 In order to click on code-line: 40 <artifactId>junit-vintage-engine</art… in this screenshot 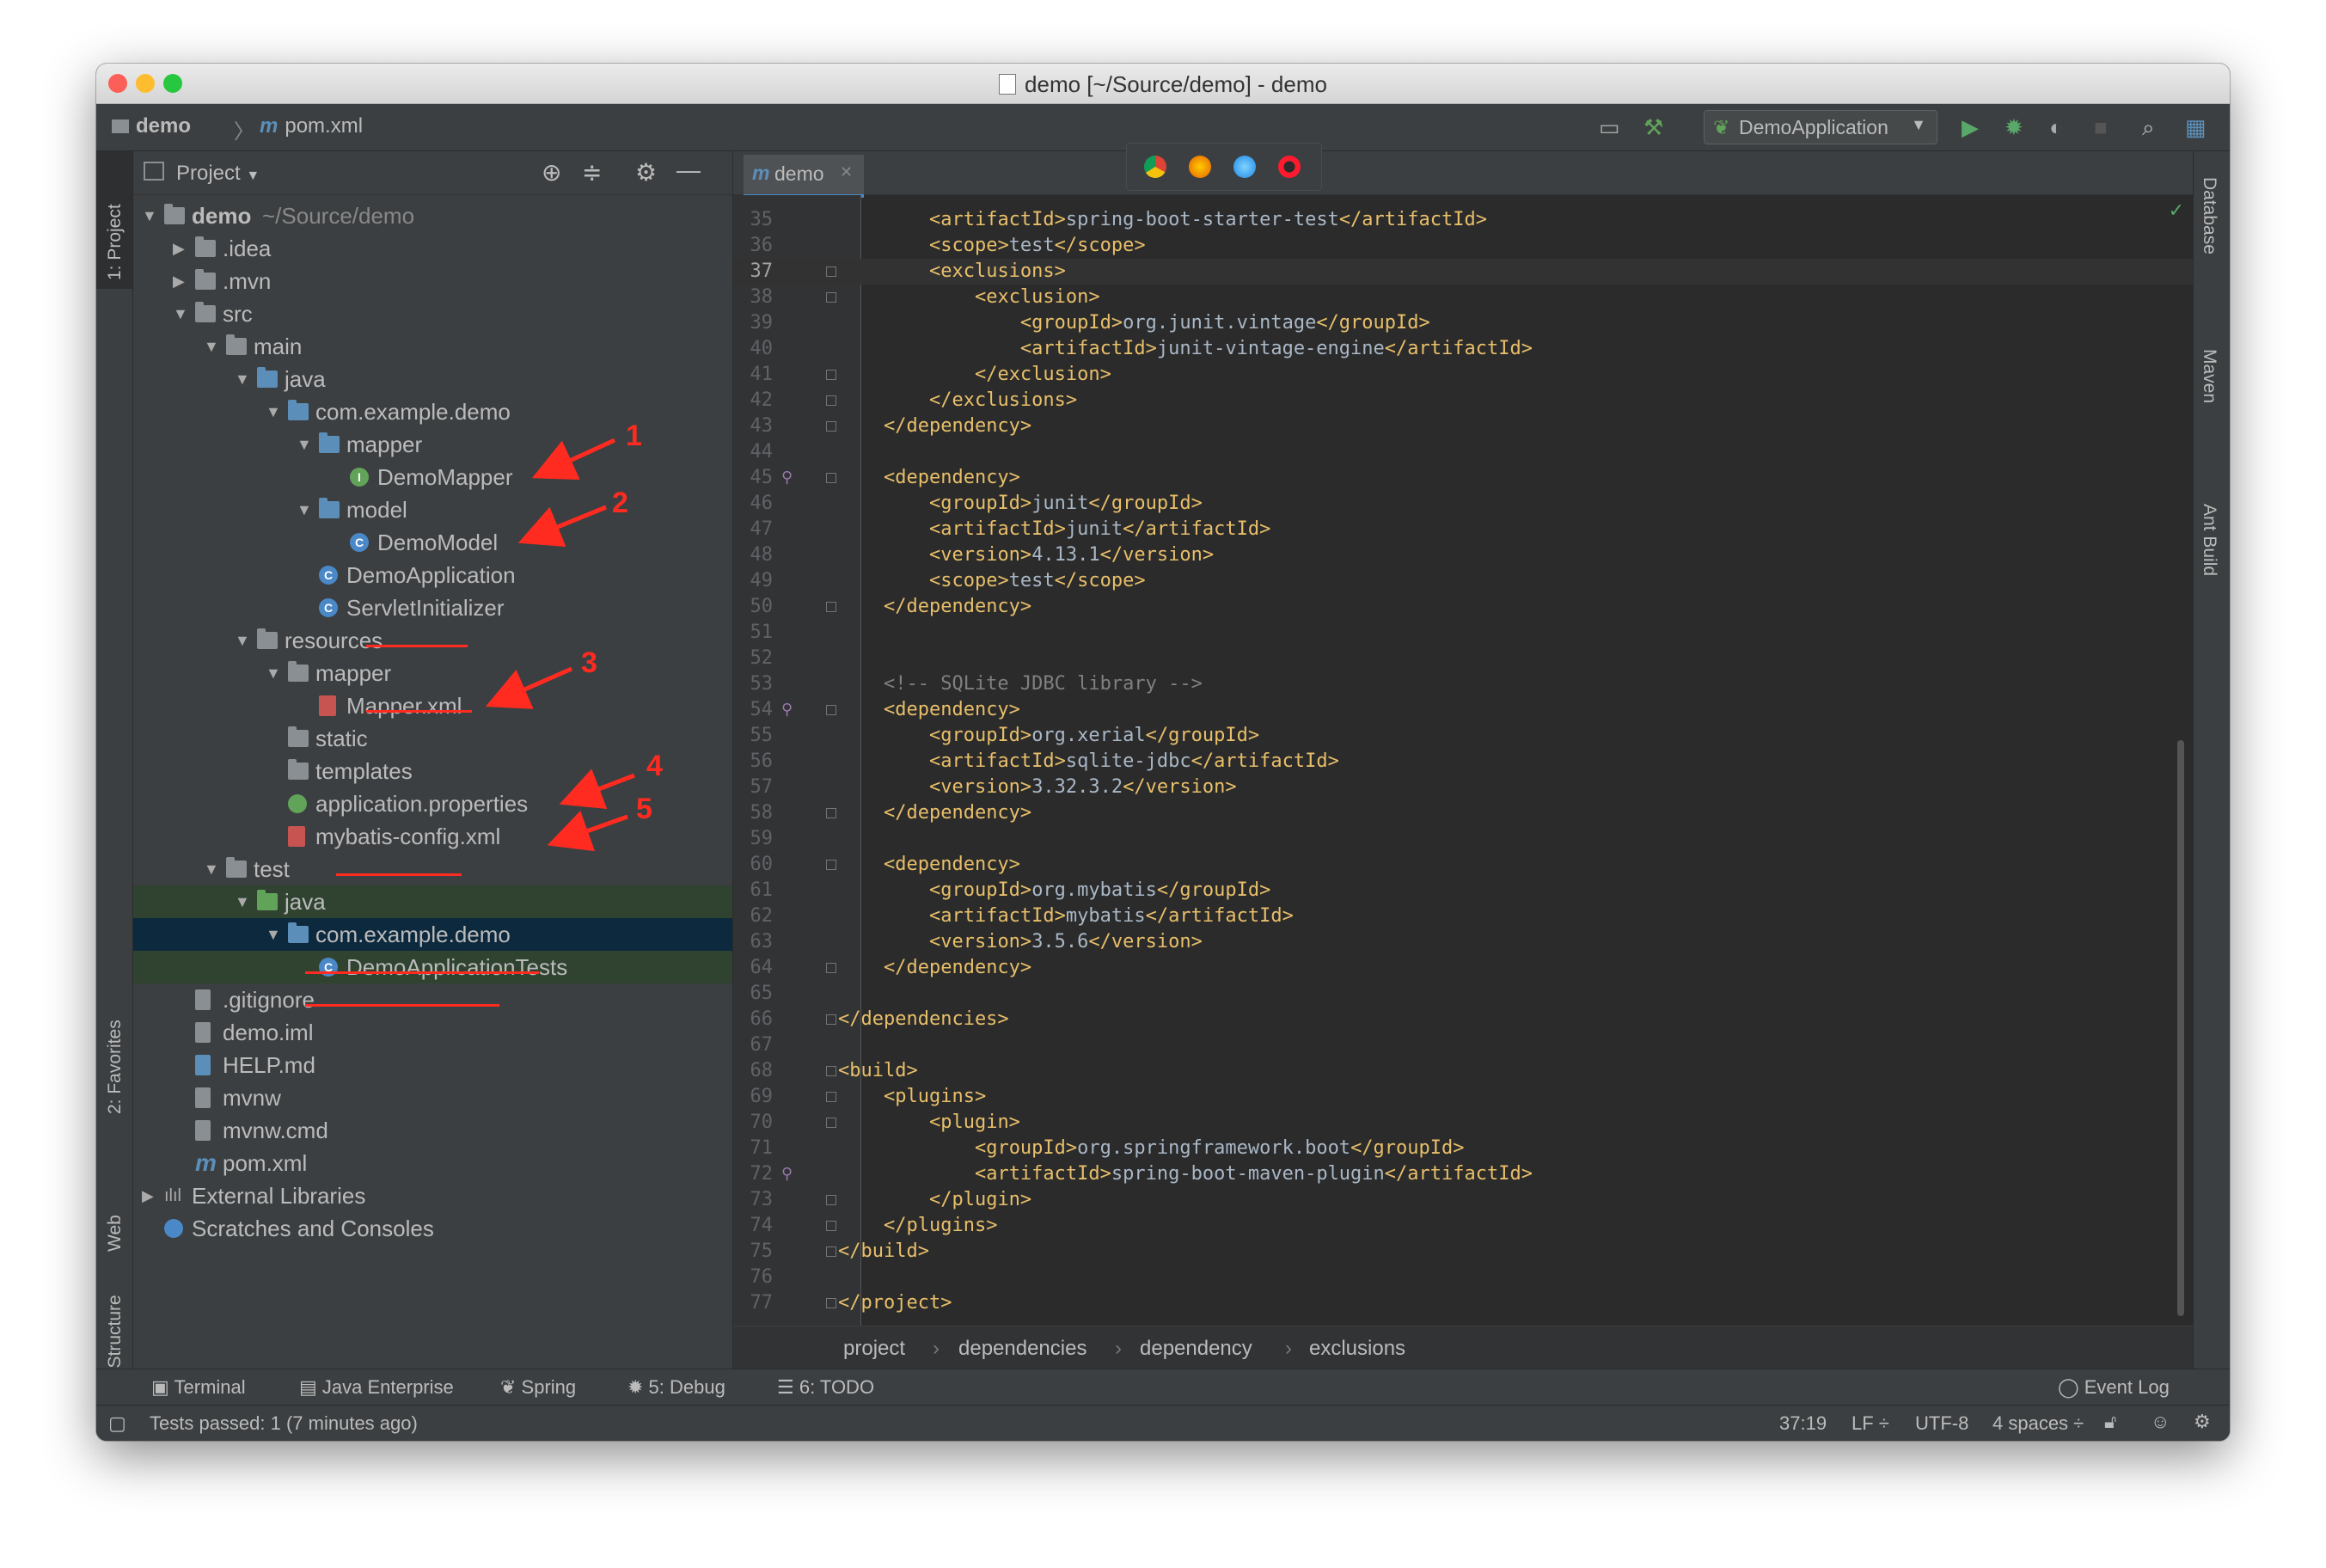, I will do `click(1463, 349)`.